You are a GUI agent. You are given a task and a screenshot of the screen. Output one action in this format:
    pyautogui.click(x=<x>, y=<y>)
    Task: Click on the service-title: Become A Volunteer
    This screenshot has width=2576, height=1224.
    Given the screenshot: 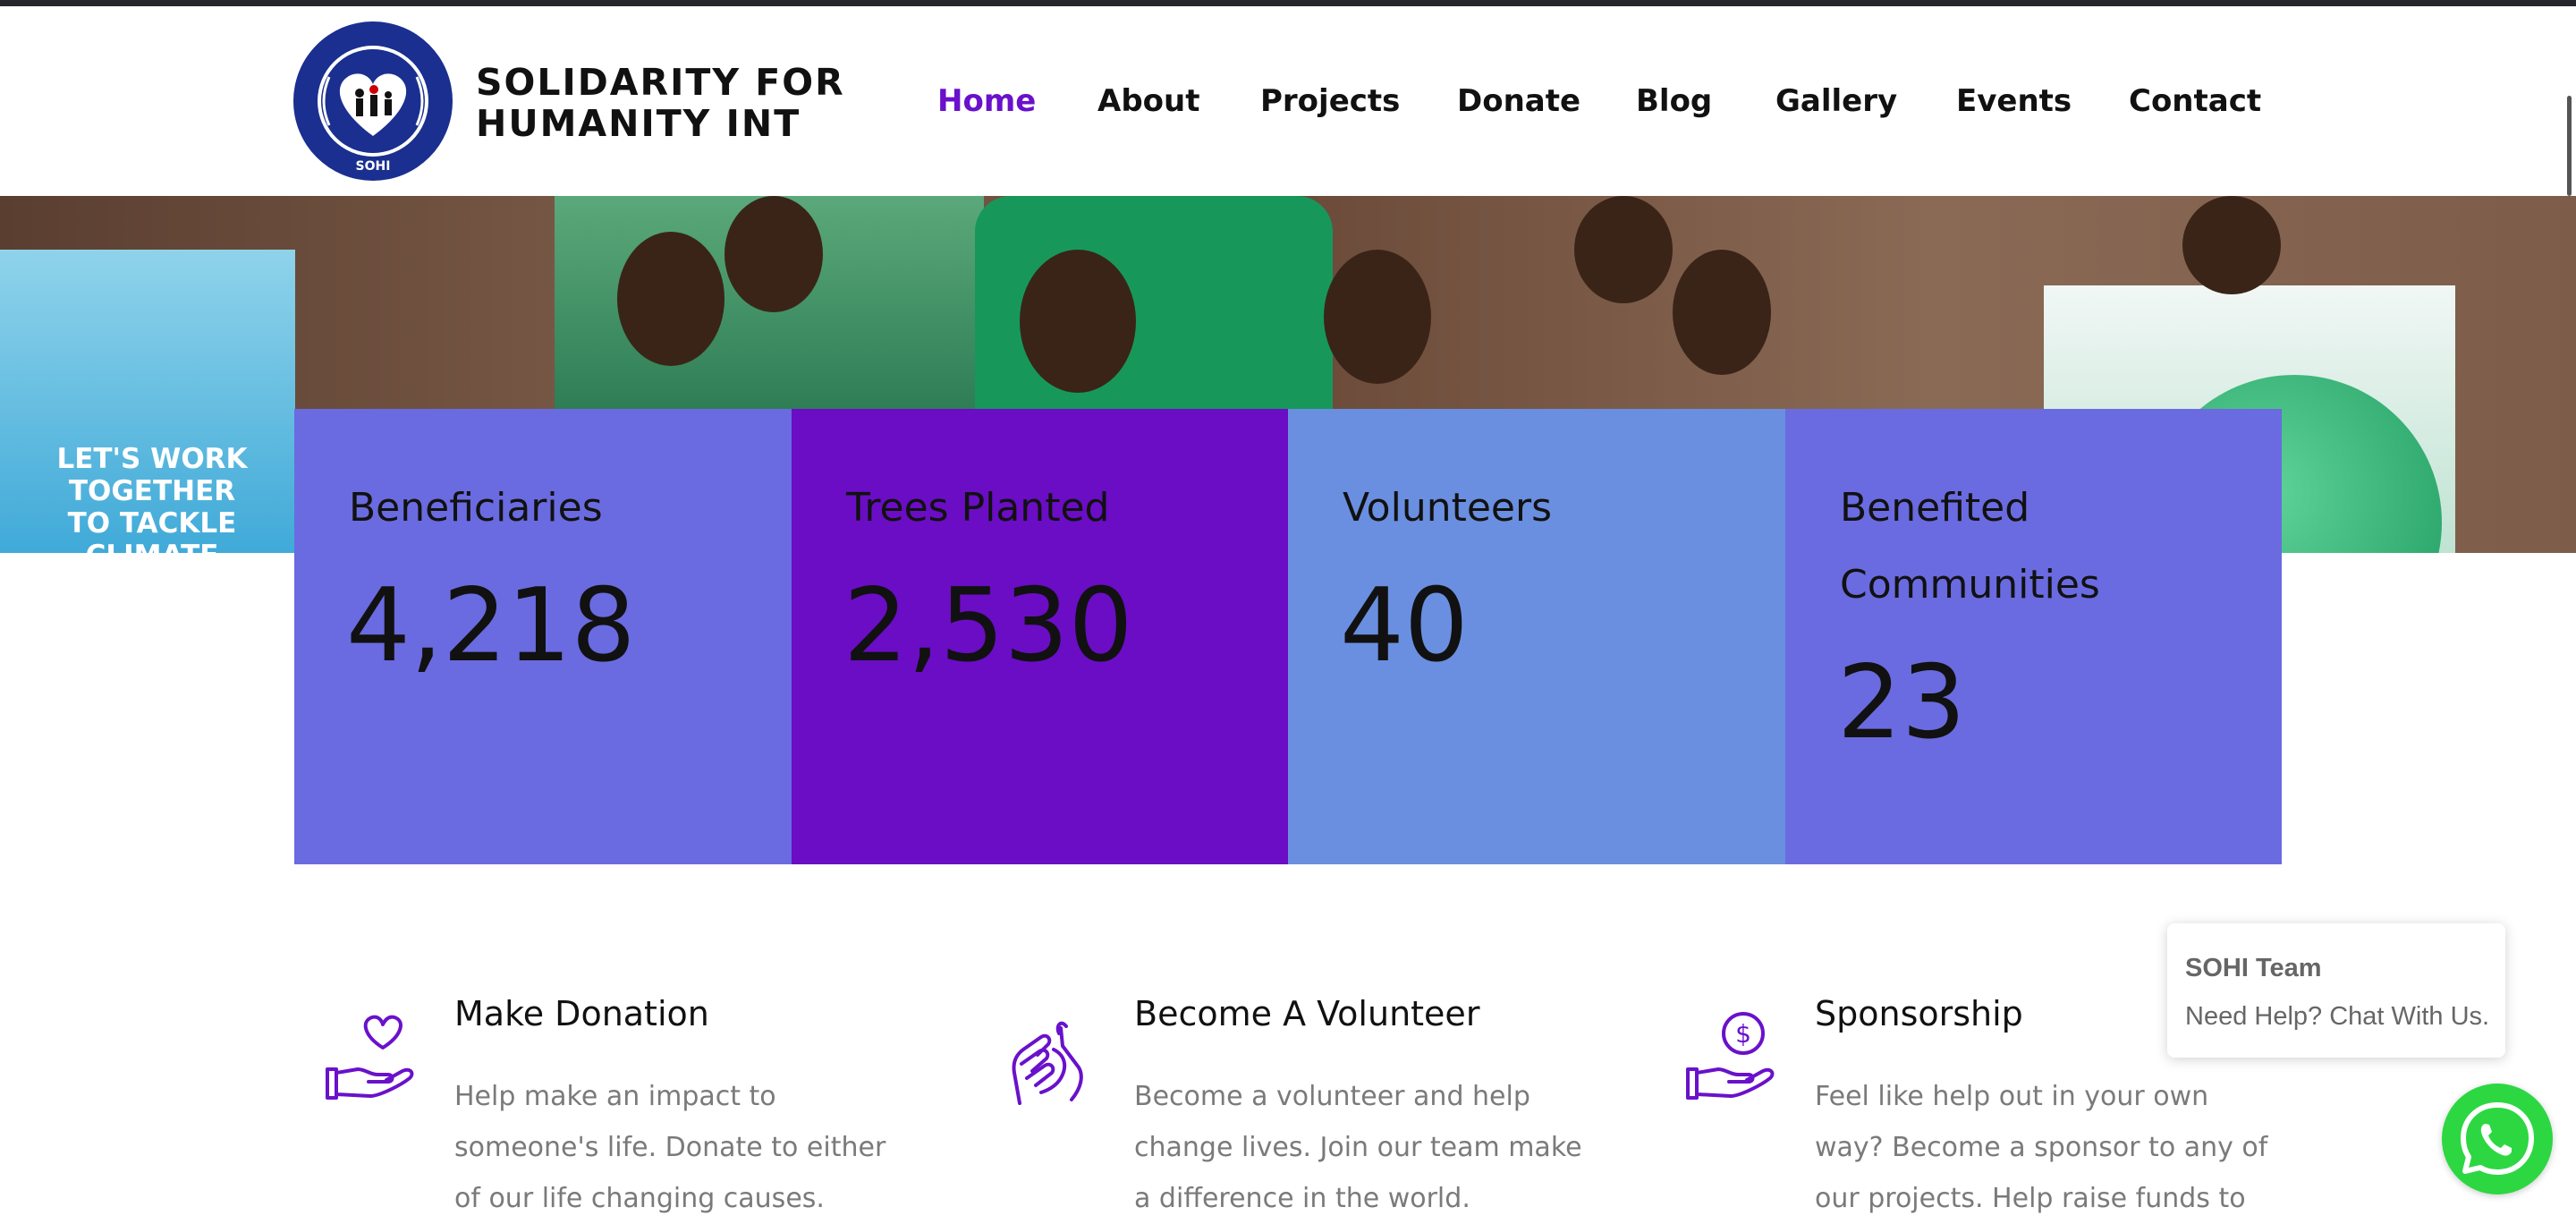 What is the action you would take?
    pyautogui.click(x=1306, y=1013)
    